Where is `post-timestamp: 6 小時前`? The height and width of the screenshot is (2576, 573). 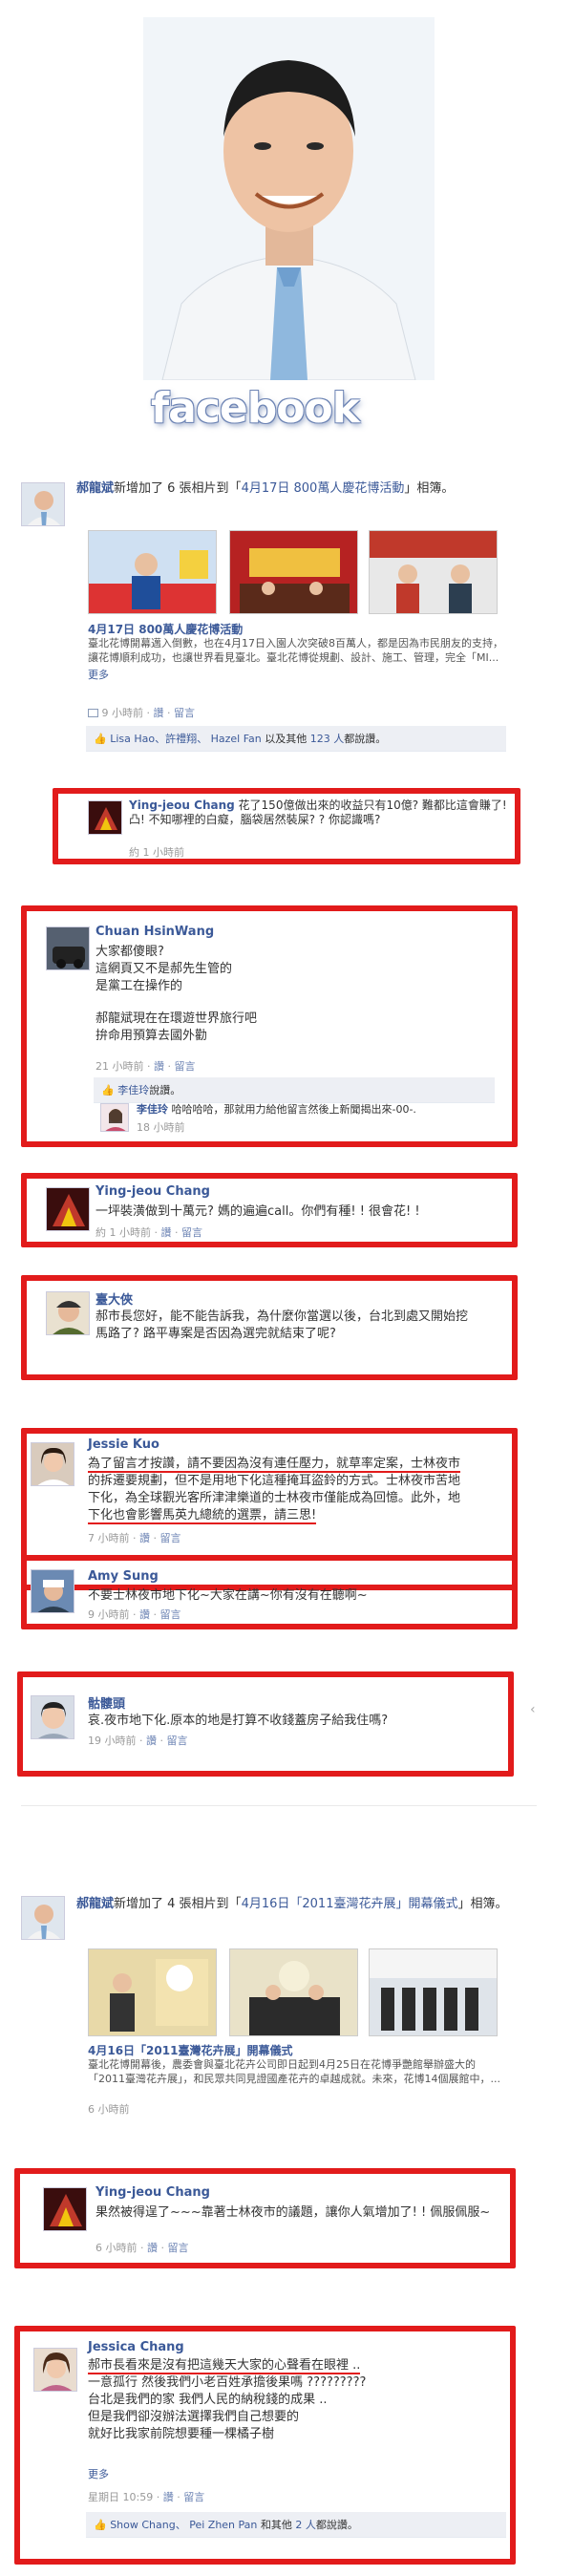 post-timestamp: 6 小時前 is located at coordinates (109, 2110).